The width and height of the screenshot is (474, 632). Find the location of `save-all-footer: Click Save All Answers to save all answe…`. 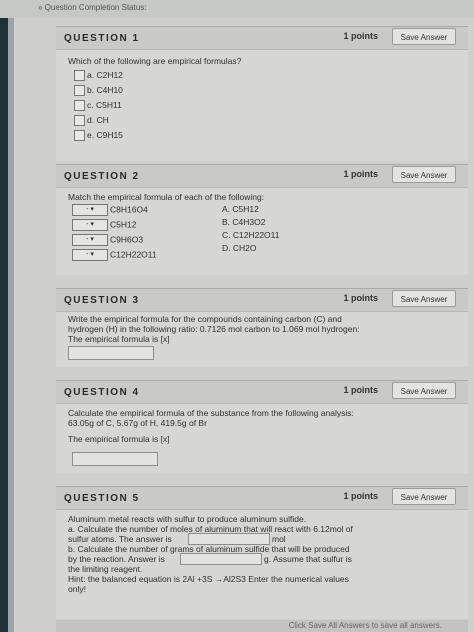

save-all-footer: Click Save All Answers to save all answe… is located at coordinates (262, 626).